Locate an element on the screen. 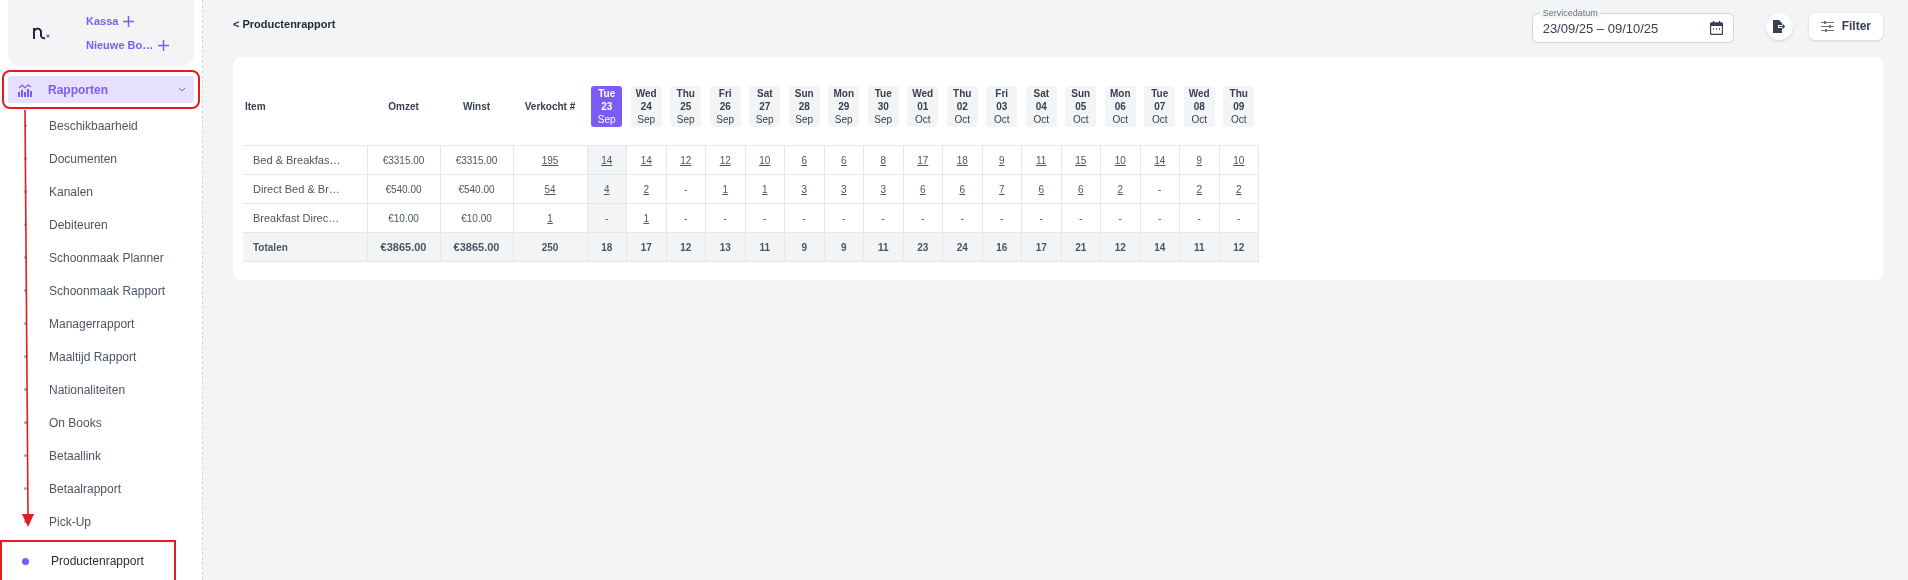 The height and width of the screenshot is (580, 1908). count-link: 17 is located at coordinates (923, 160).